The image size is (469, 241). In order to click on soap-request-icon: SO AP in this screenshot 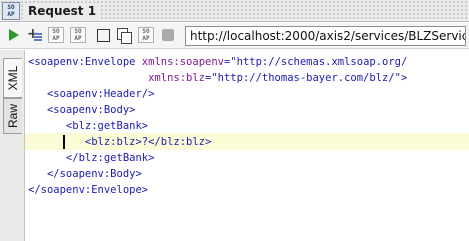, I will do `click(11, 11)`.